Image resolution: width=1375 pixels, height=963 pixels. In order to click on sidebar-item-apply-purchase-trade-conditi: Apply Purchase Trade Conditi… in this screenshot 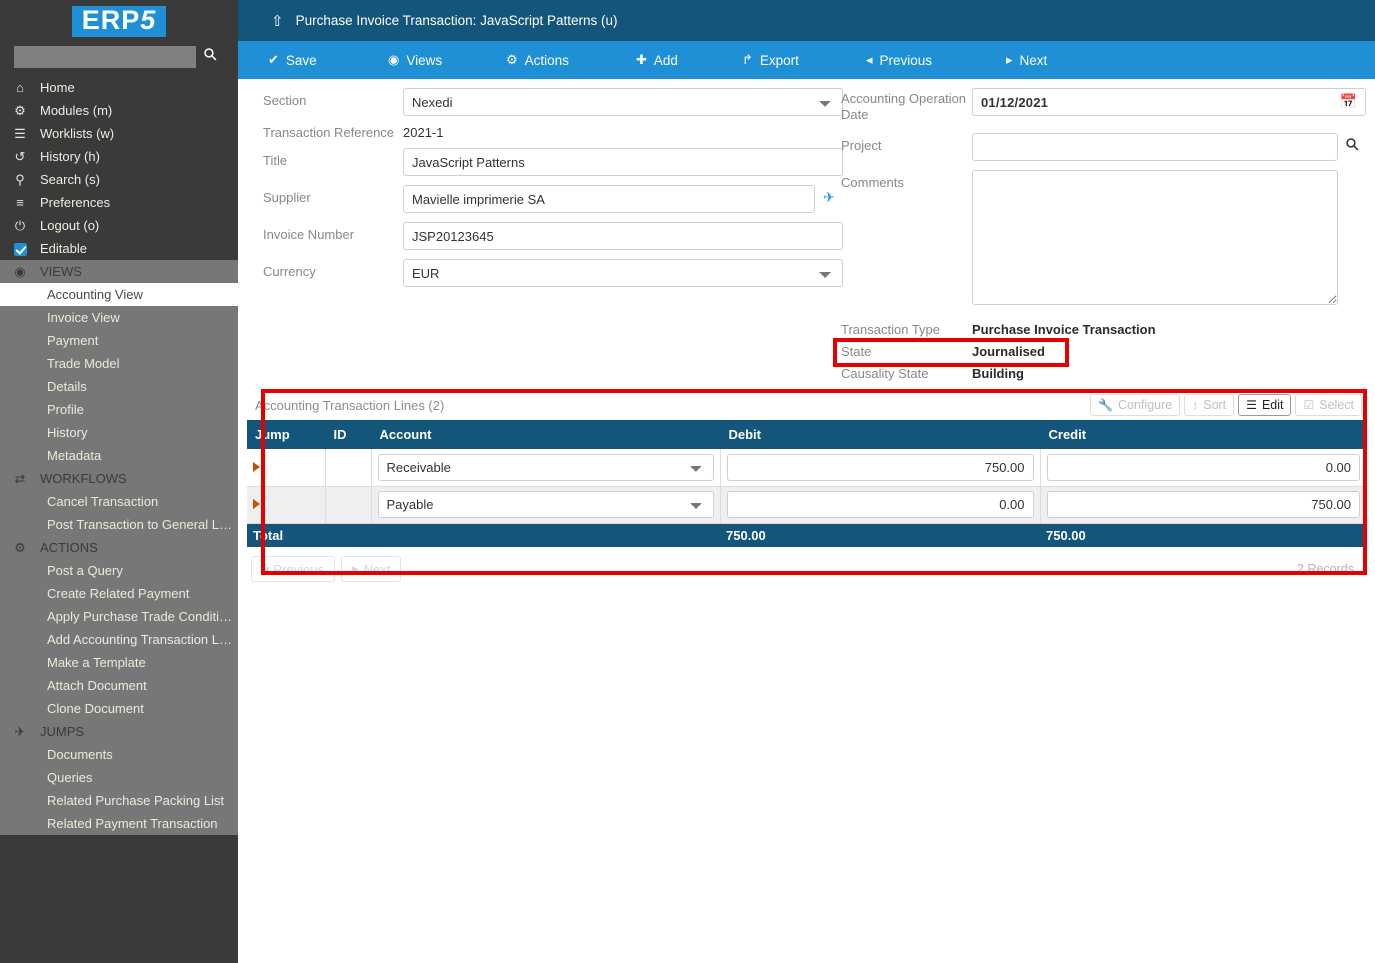, I will do `click(119, 616)`.